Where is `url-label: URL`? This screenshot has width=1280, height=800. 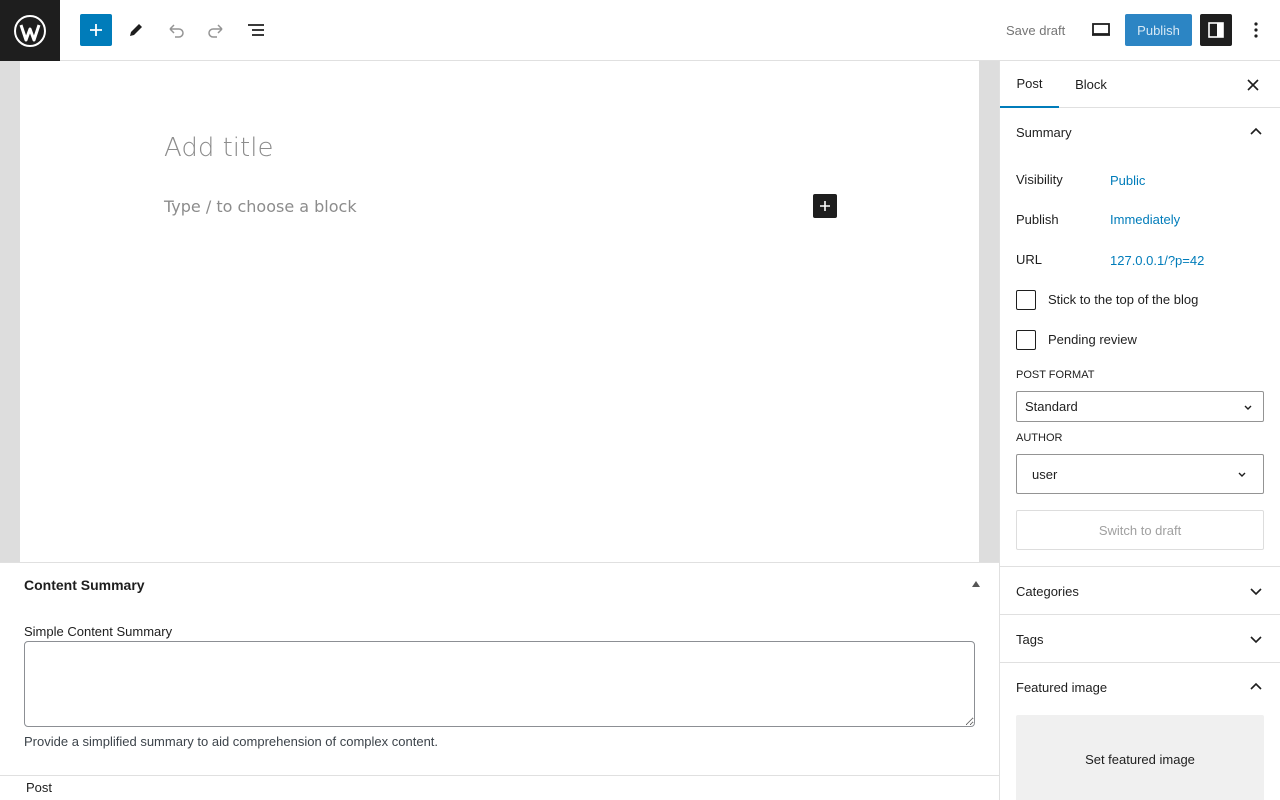 url-label: URL is located at coordinates (1029, 259).